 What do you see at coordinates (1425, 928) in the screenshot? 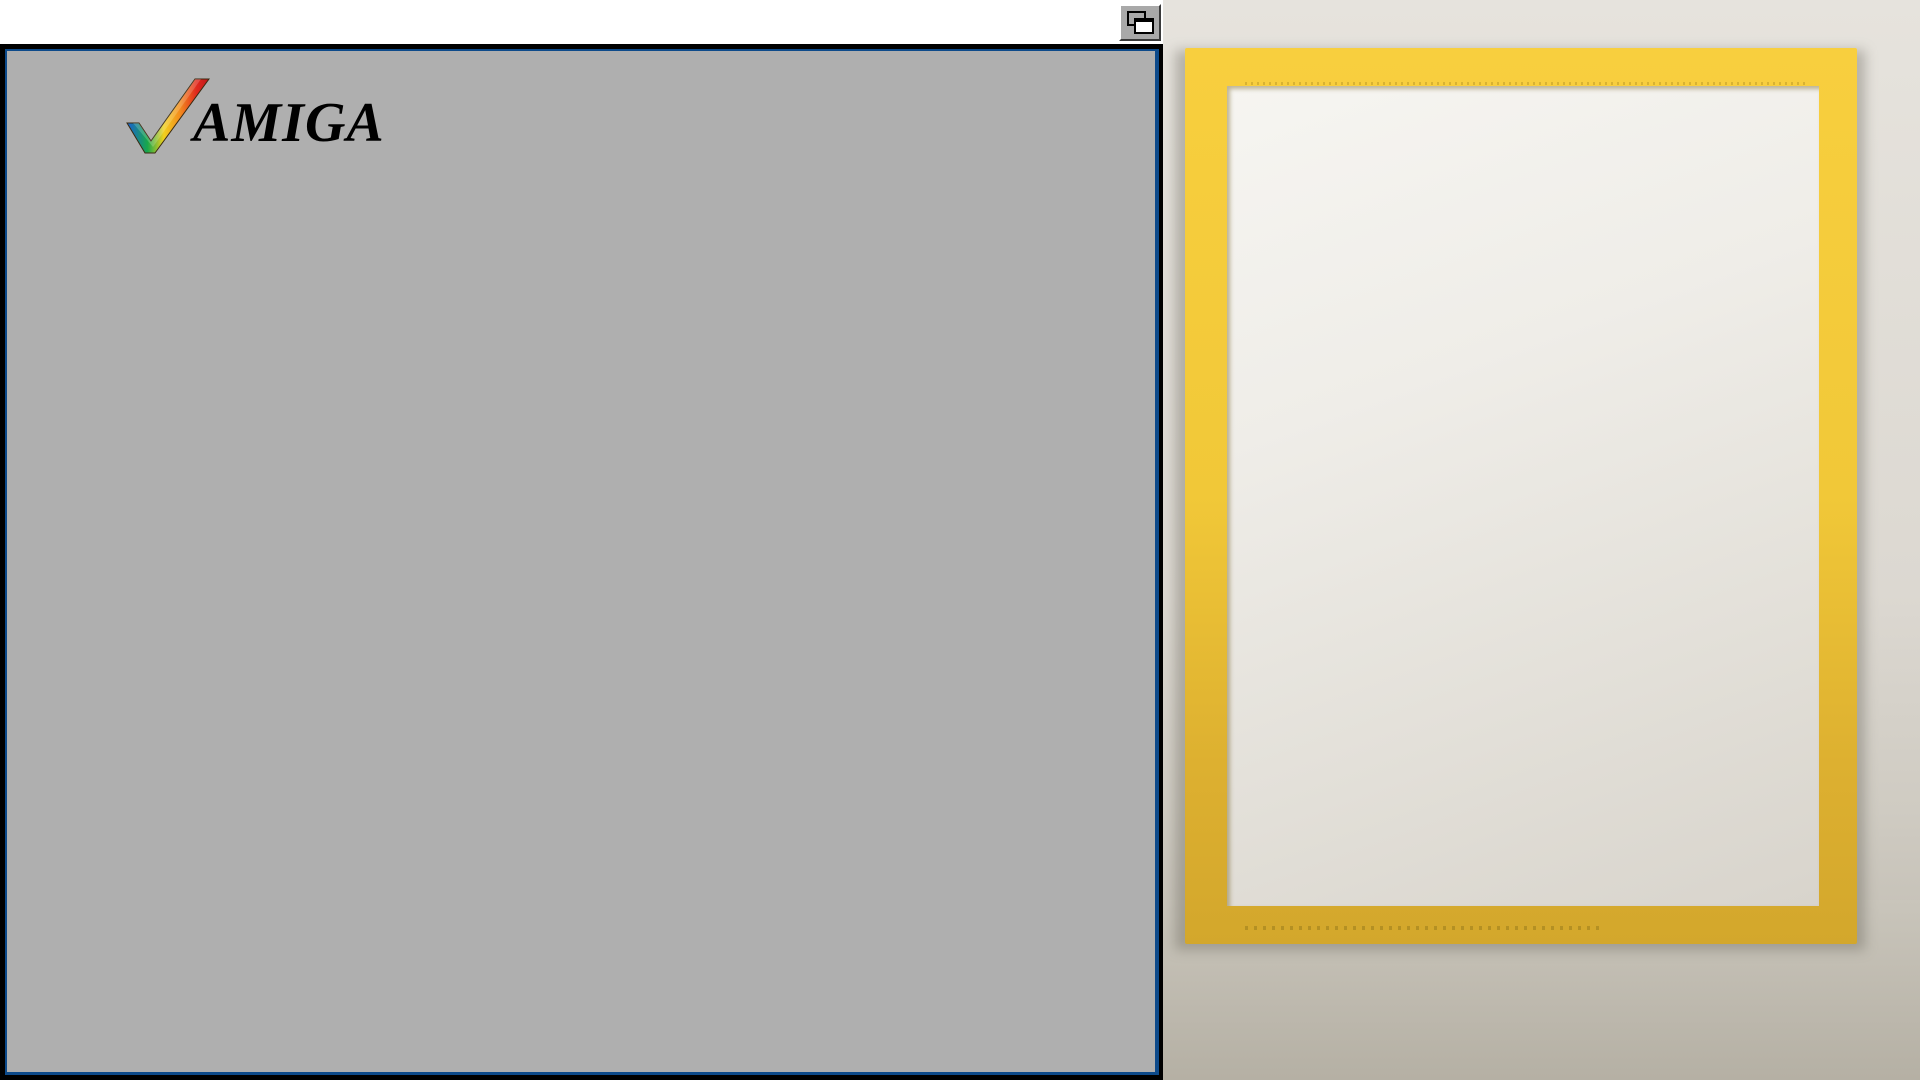
I see `frame-texture-bottom` at bounding box center [1425, 928].